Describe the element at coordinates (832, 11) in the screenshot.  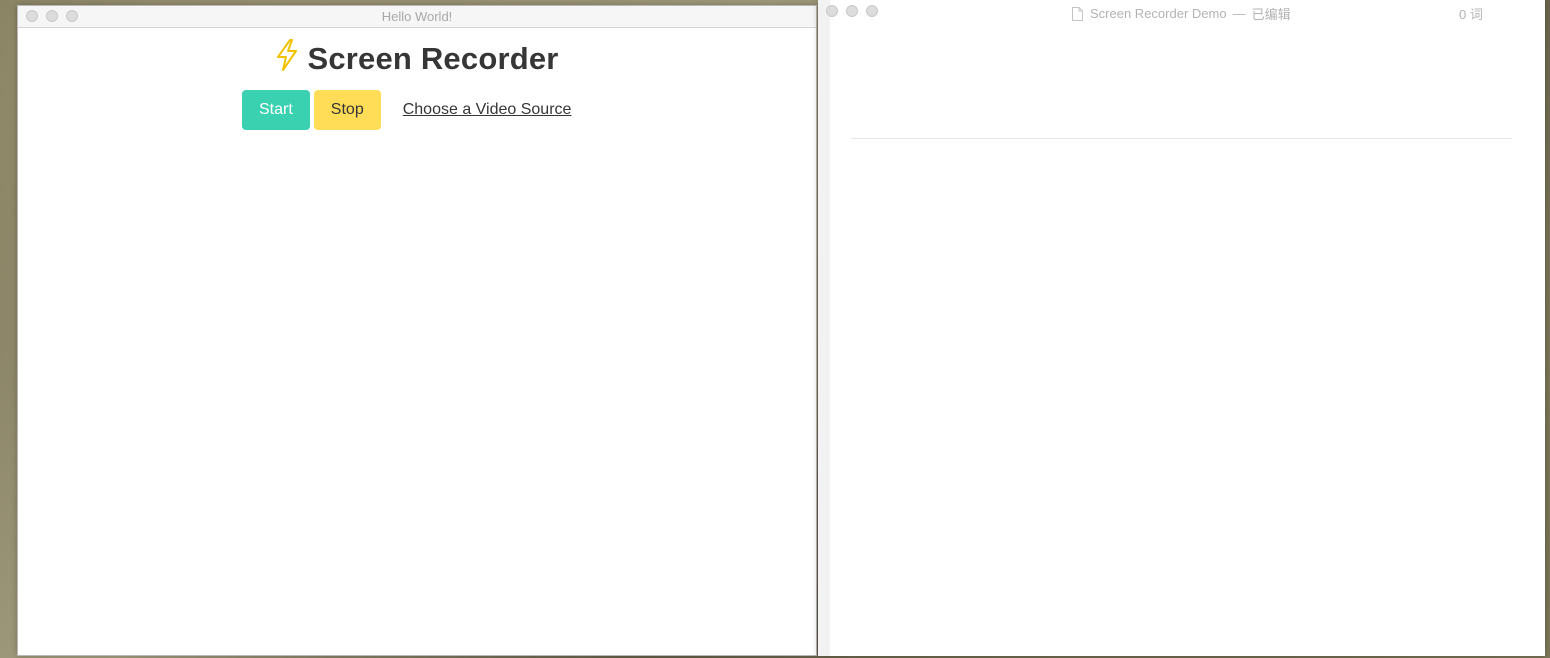
I see `close-window-button` at that location.